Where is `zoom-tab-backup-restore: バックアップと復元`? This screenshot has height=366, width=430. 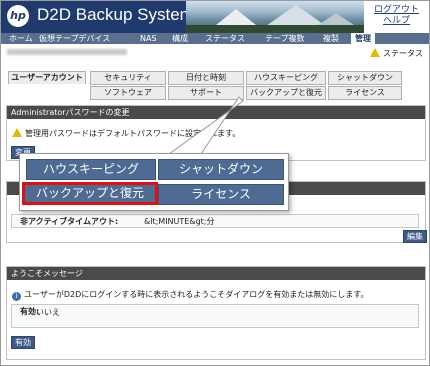
zoom-tab-backup-restore: バックアップと復元 is located at coordinates (90, 193).